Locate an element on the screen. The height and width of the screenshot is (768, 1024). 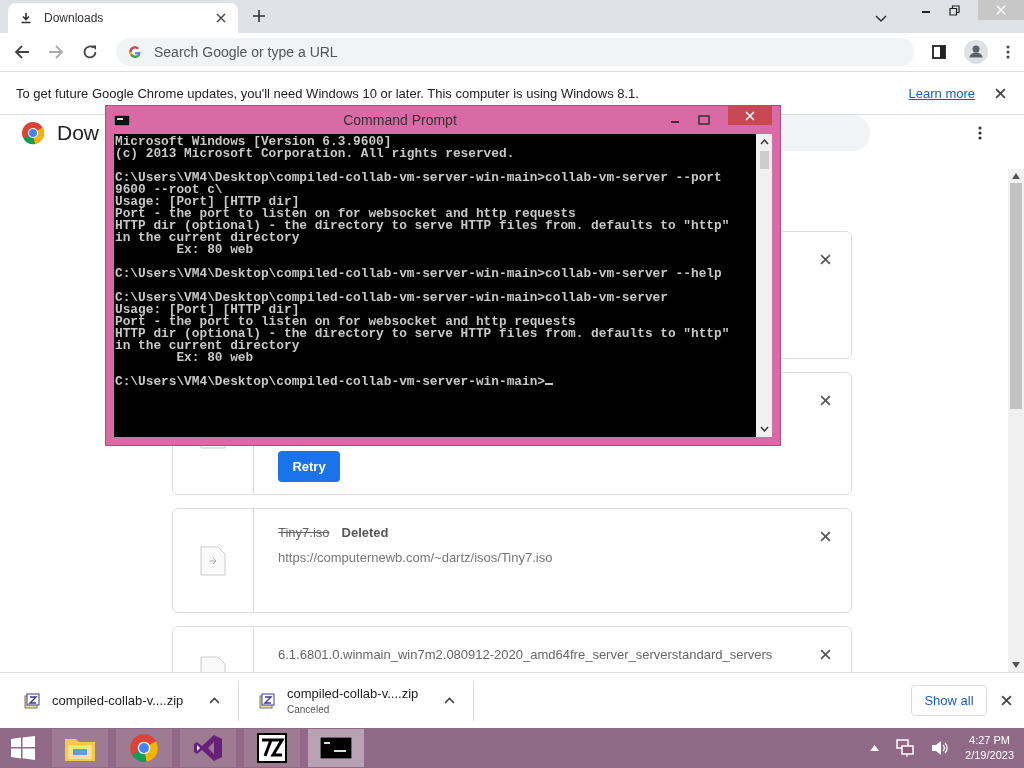
window-title: Command Prompt is located at coordinates (400, 120).